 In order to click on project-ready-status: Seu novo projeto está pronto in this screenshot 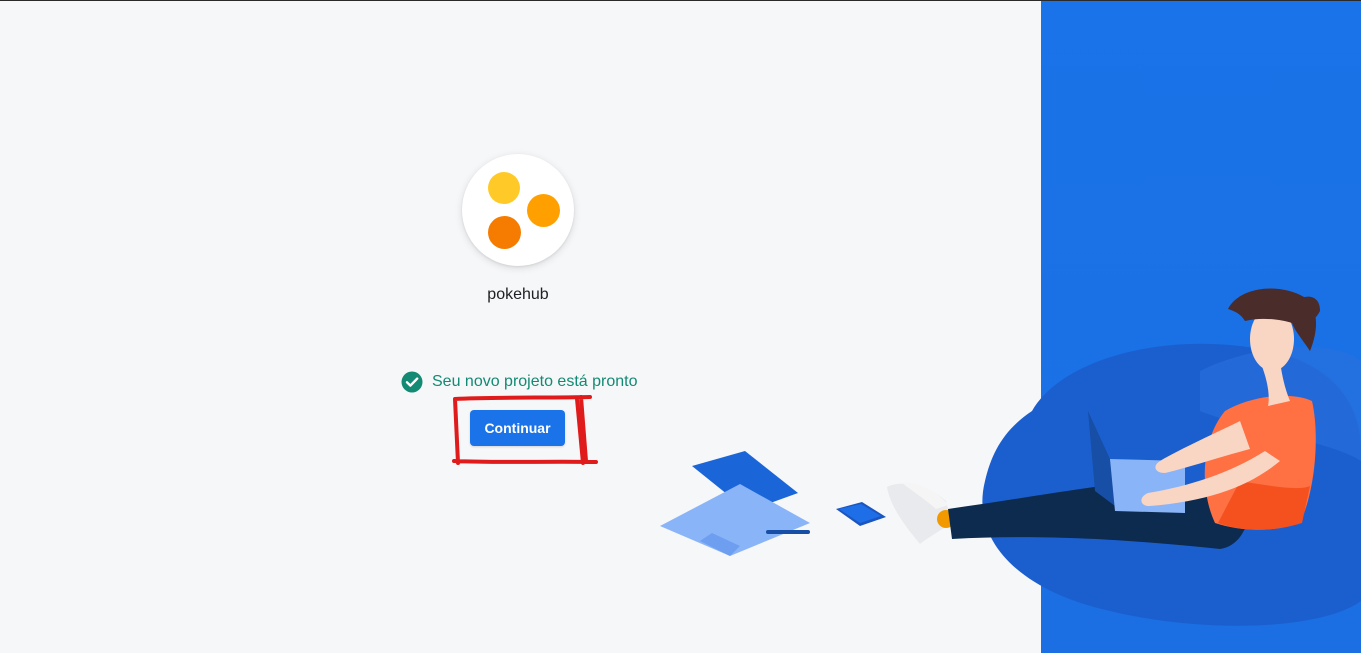, I will do `click(519, 382)`.